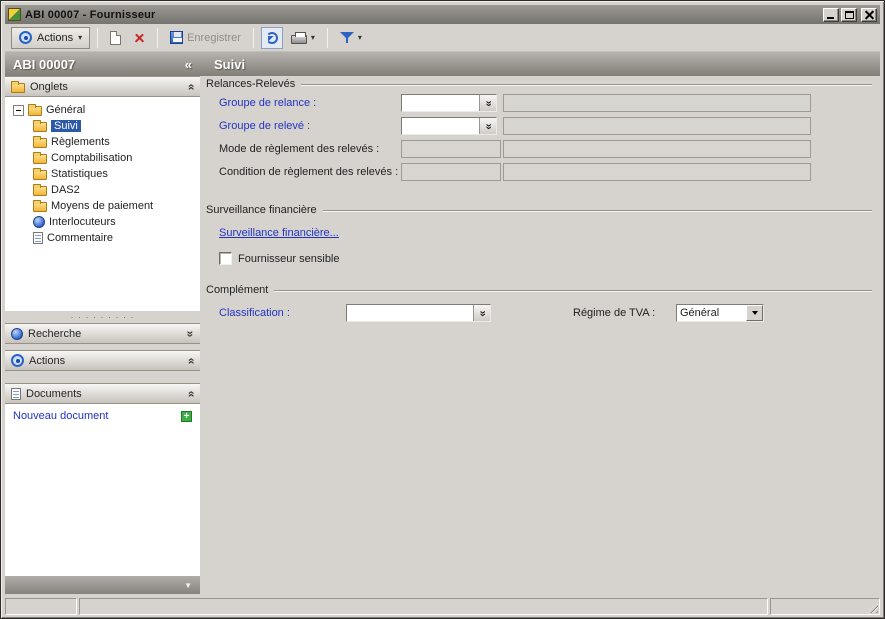 The width and height of the screenshot is (885, 619). What do you see at coordinates (309, 172) in the screenshot?
I see `condition-reglement-releves-label: Condition de règlement des relevés :` at bounding box center [309, 172].